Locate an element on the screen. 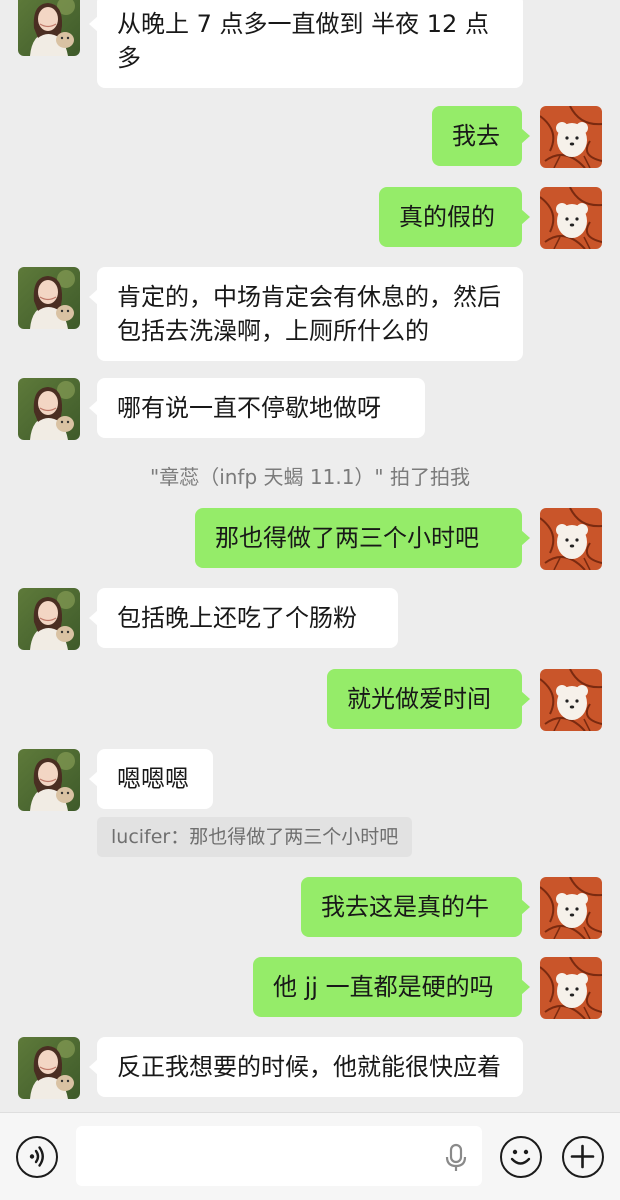  plus-icon is located at coordinates (582, 1156).